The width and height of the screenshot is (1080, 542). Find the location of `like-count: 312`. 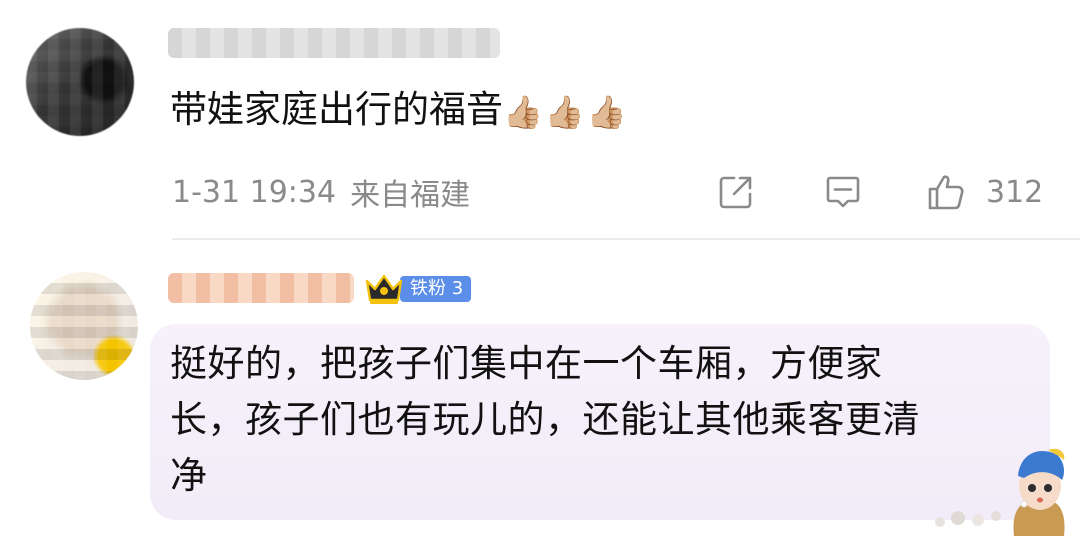

like-count: 312 is located at coordinates (1015, 192).